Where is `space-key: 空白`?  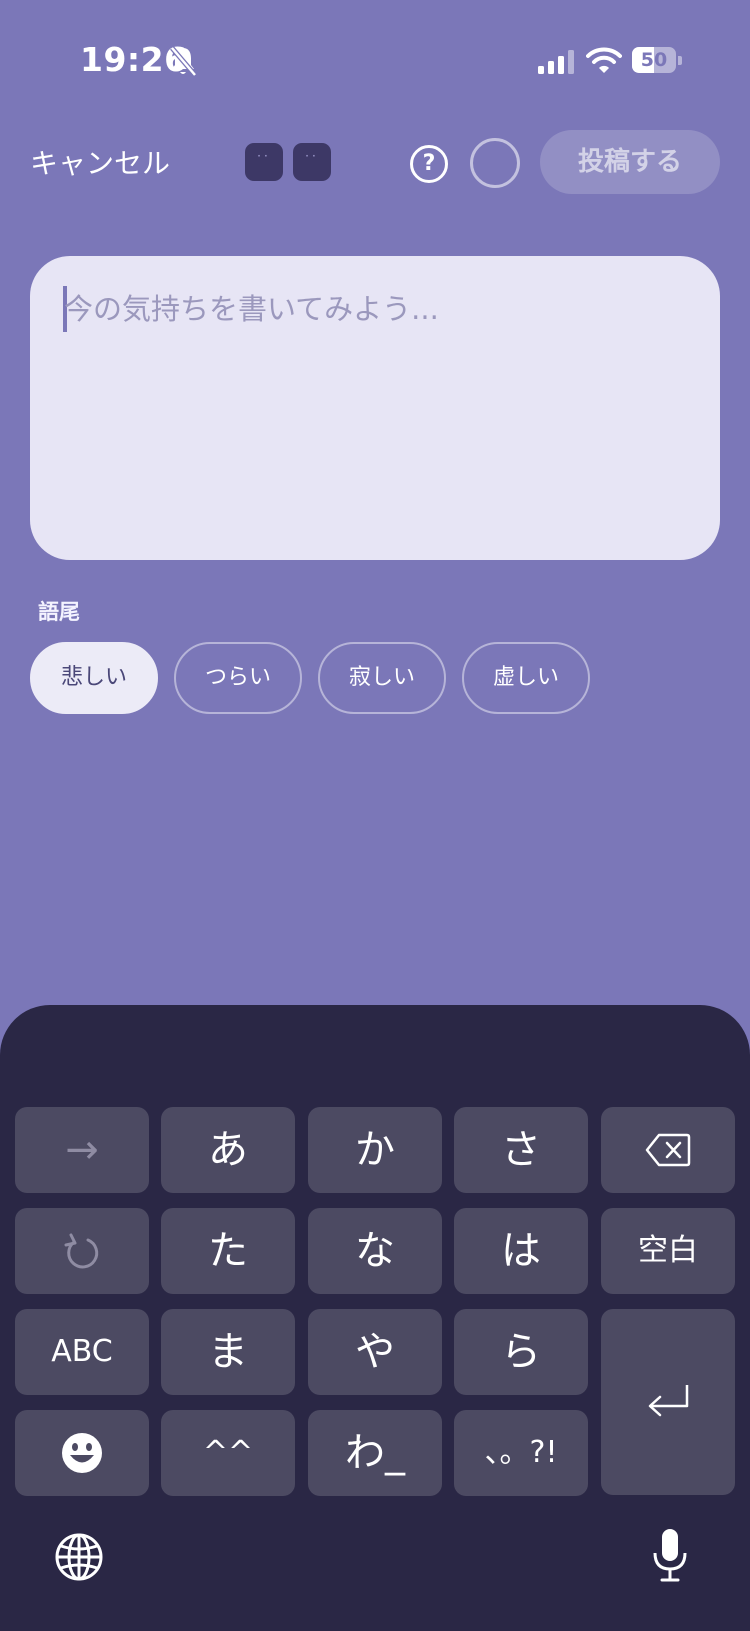 space-key: 空白 is located at coordinates (668, 1251).